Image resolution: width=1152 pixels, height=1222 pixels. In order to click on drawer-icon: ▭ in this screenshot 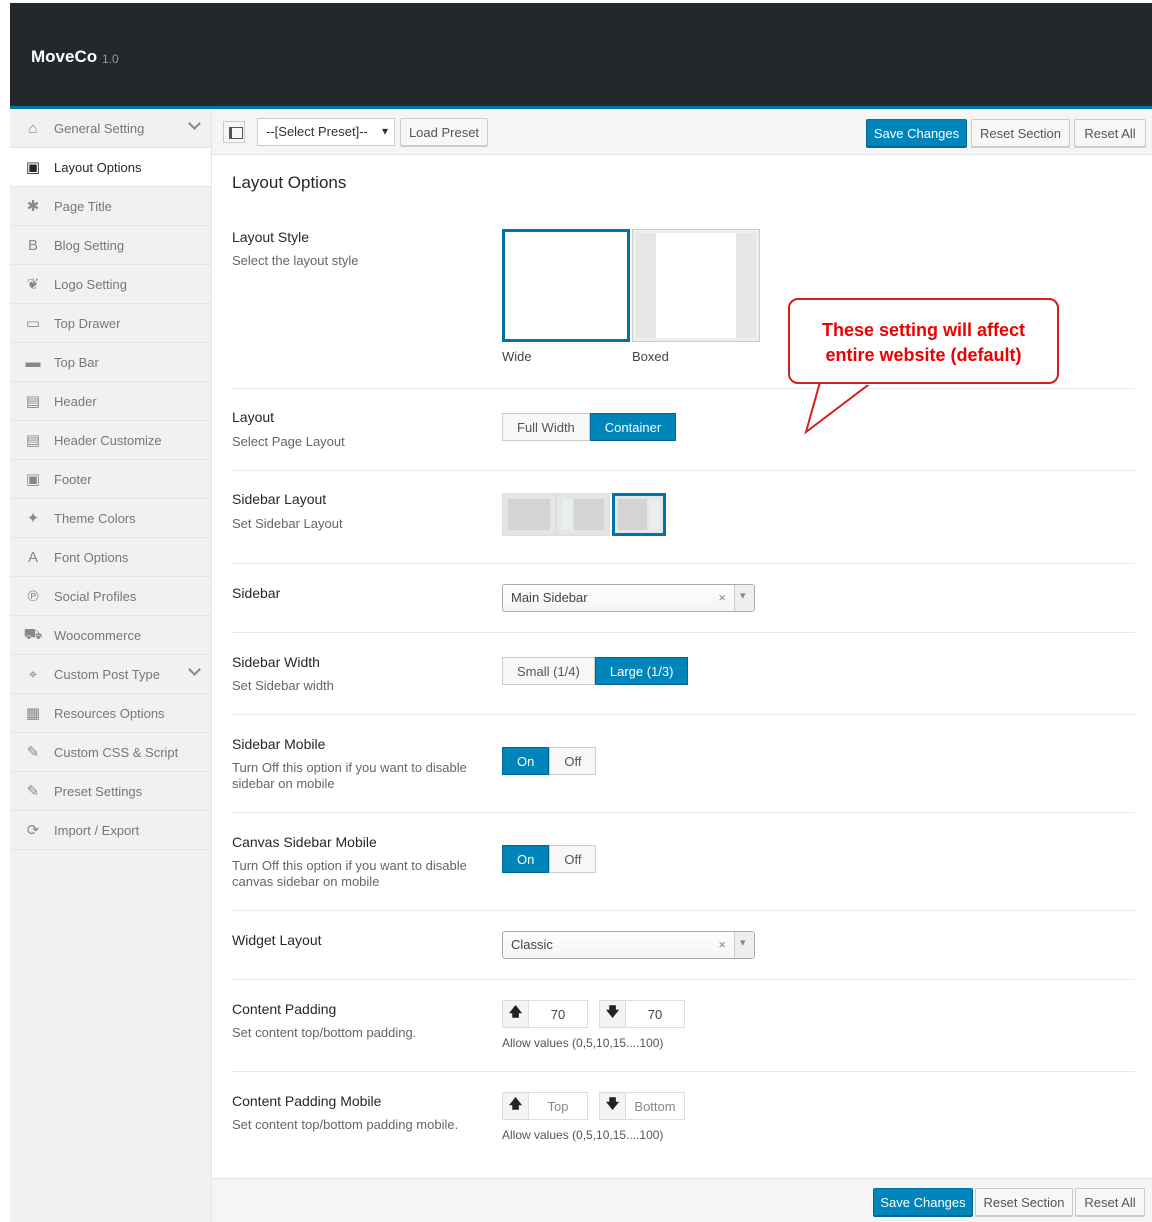, I will do `click(33, 323)`.